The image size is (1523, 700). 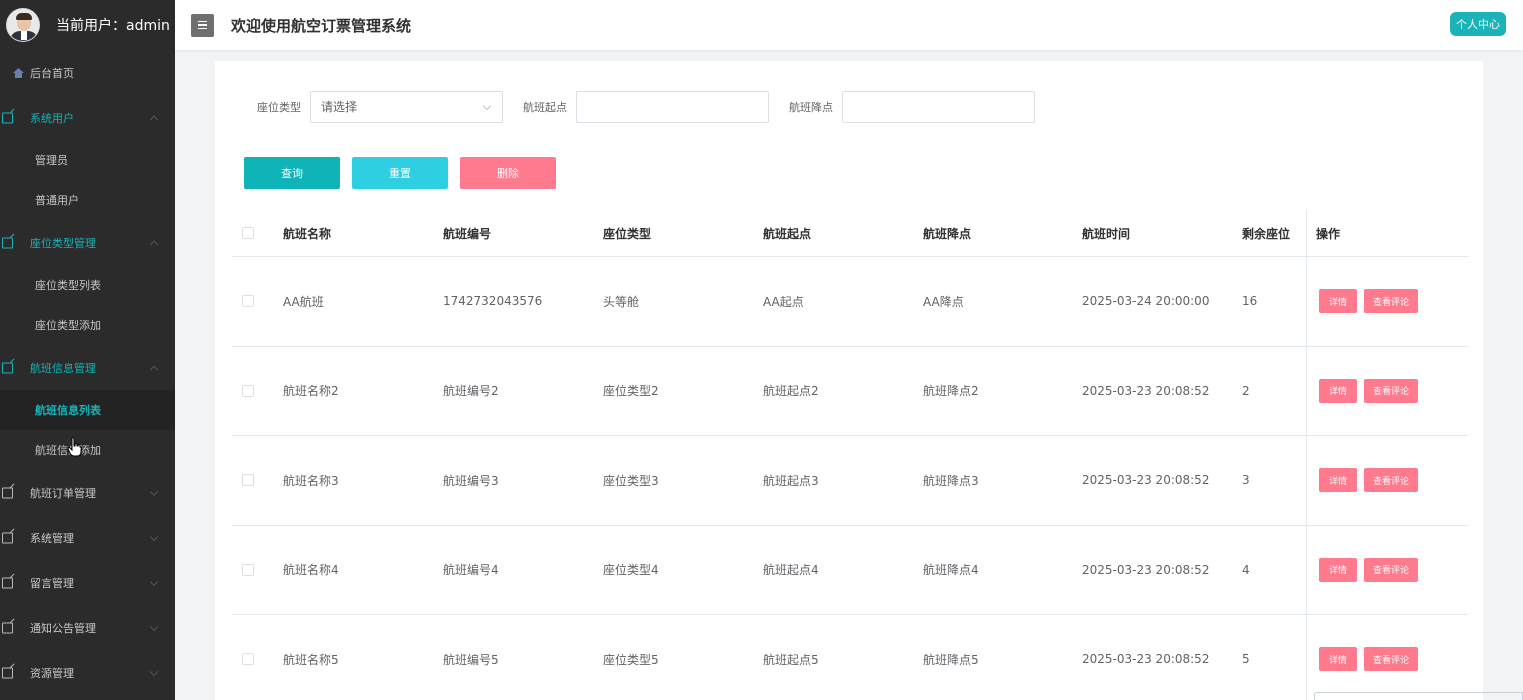 I want to click on fixed-column-divider, so click(x=1306, y=455).